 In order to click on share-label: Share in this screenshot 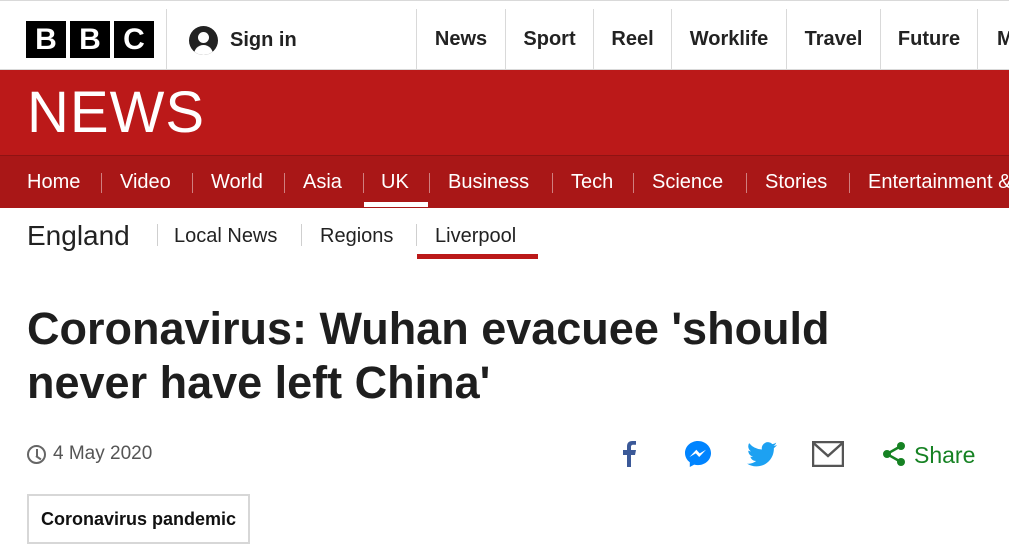, I will do `click(944, 455)`.